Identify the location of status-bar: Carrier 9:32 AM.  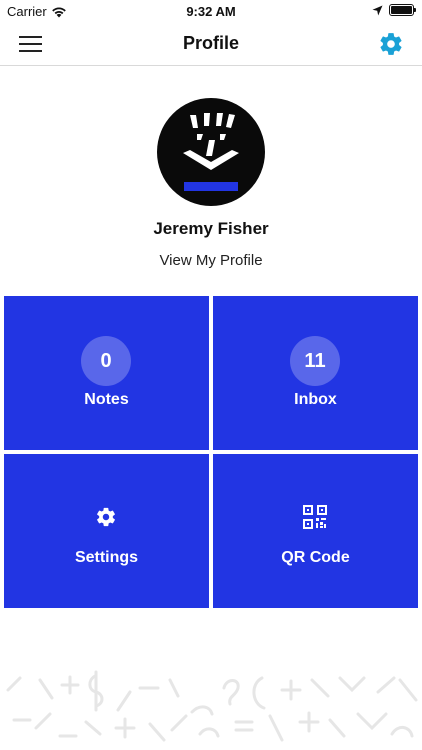
(211, 11).